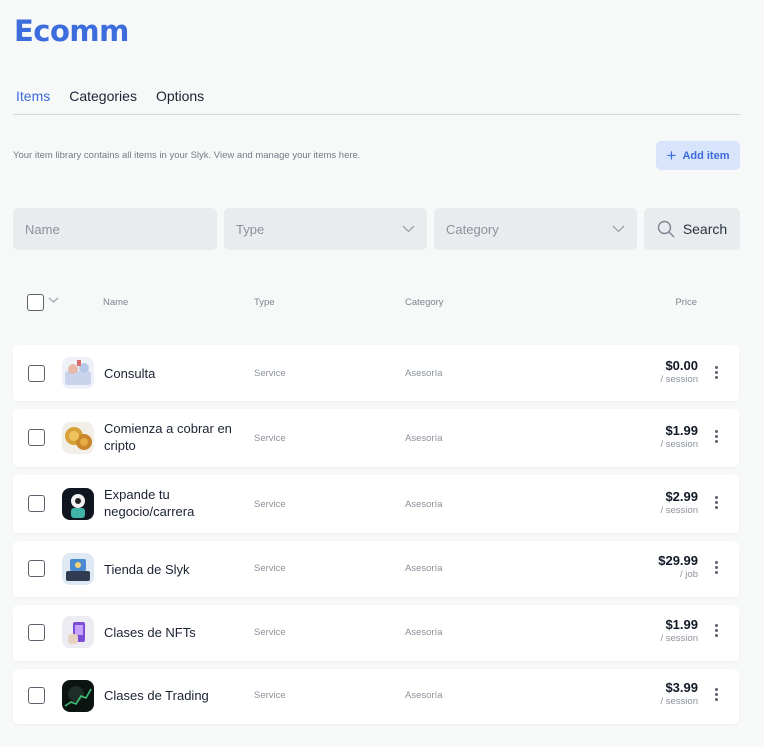  Describe the element at coordinates (174, 503) in the screenshot. I see `item-name: Expande tu negocio/carrera` at that location.